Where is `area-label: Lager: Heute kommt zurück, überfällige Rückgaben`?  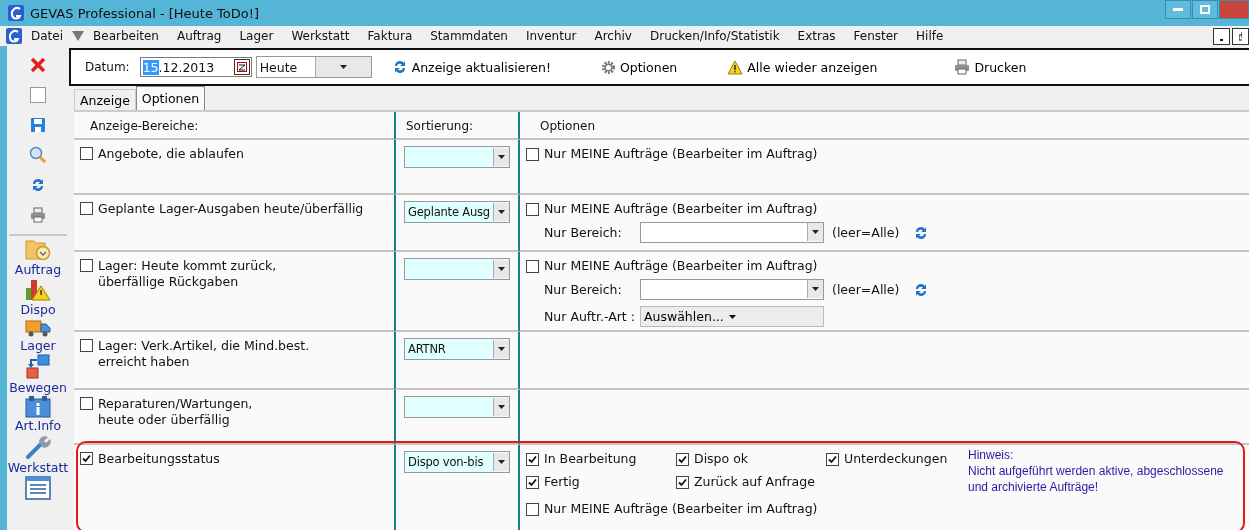
area-label: Lager: Heute kommt zurück, überfällige Rückgaben is located at coordinates (187, 274).